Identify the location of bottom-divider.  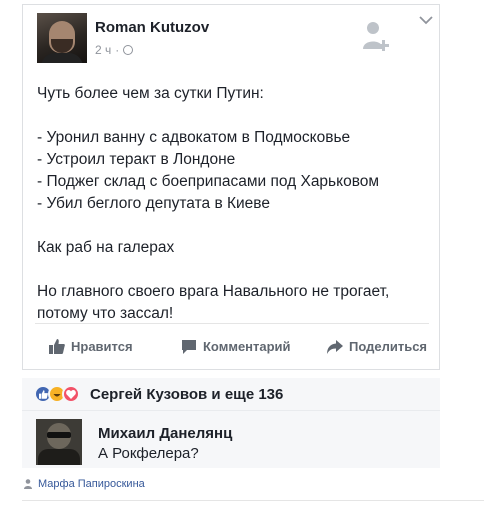
(253, 500).